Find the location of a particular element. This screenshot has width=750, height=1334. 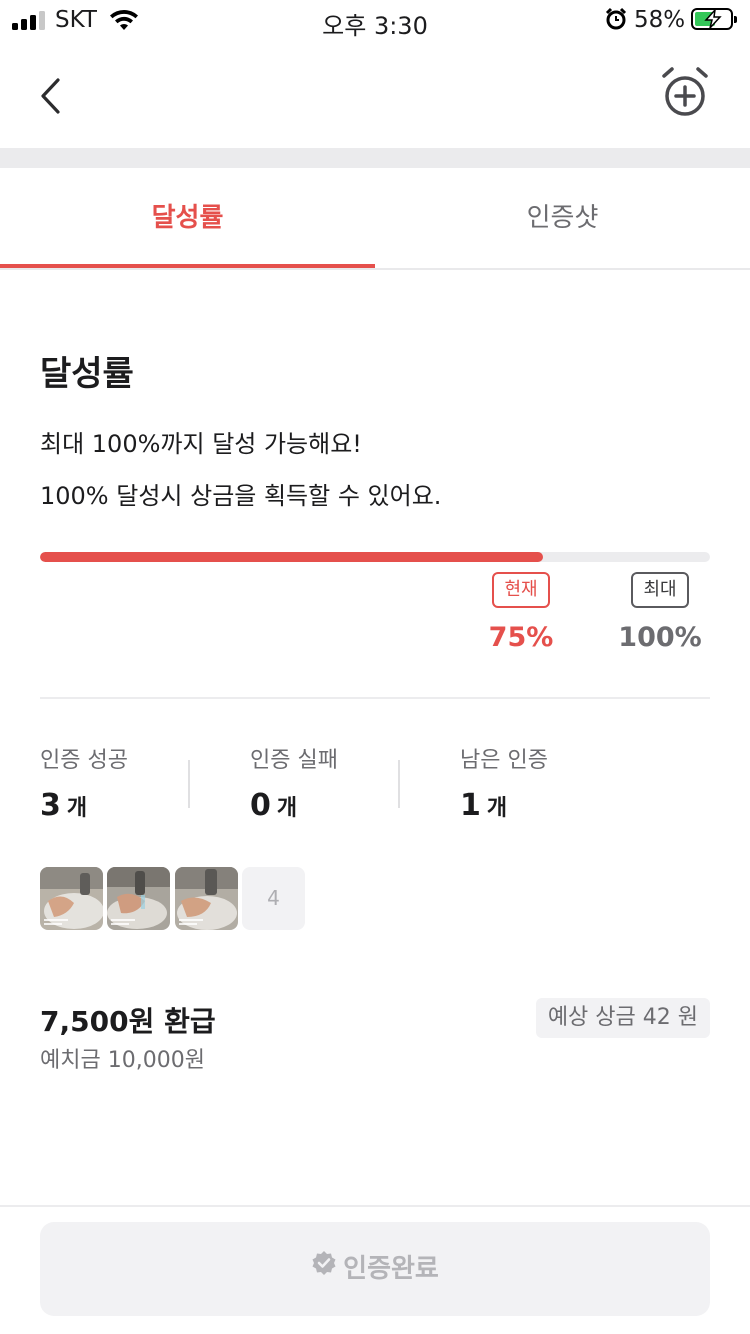

stat-fail: 인증 실패 0개 is located at coordinates (294, 782).